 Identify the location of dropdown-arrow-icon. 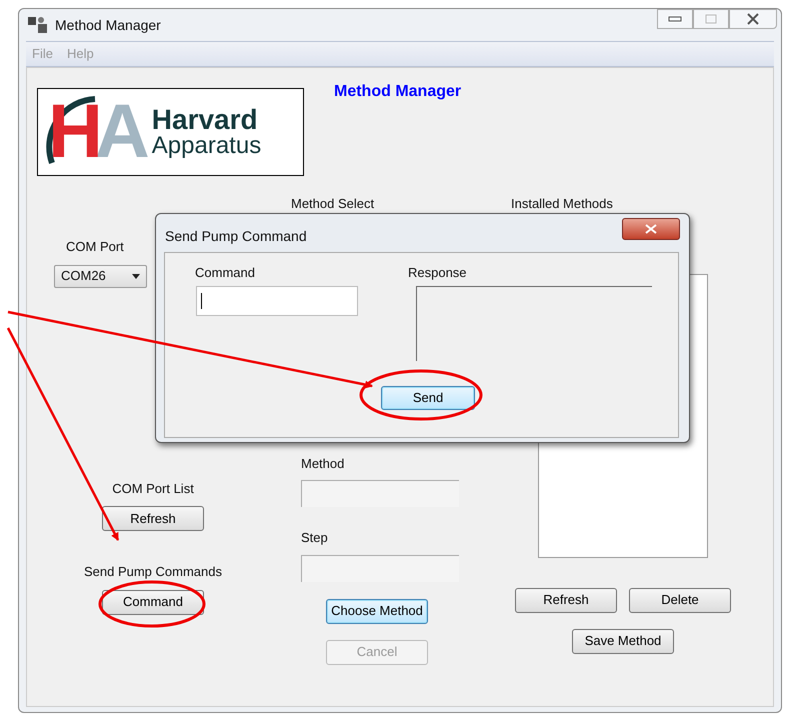
(136, 276).